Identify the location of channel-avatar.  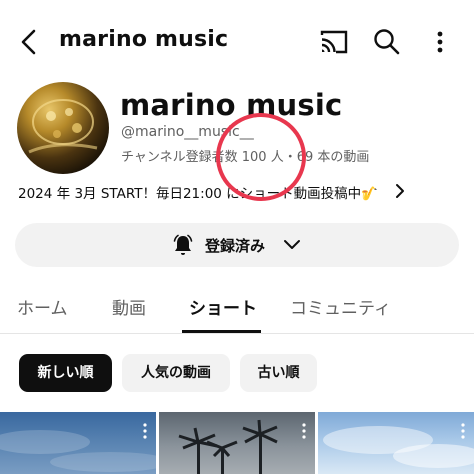
(63, 128).